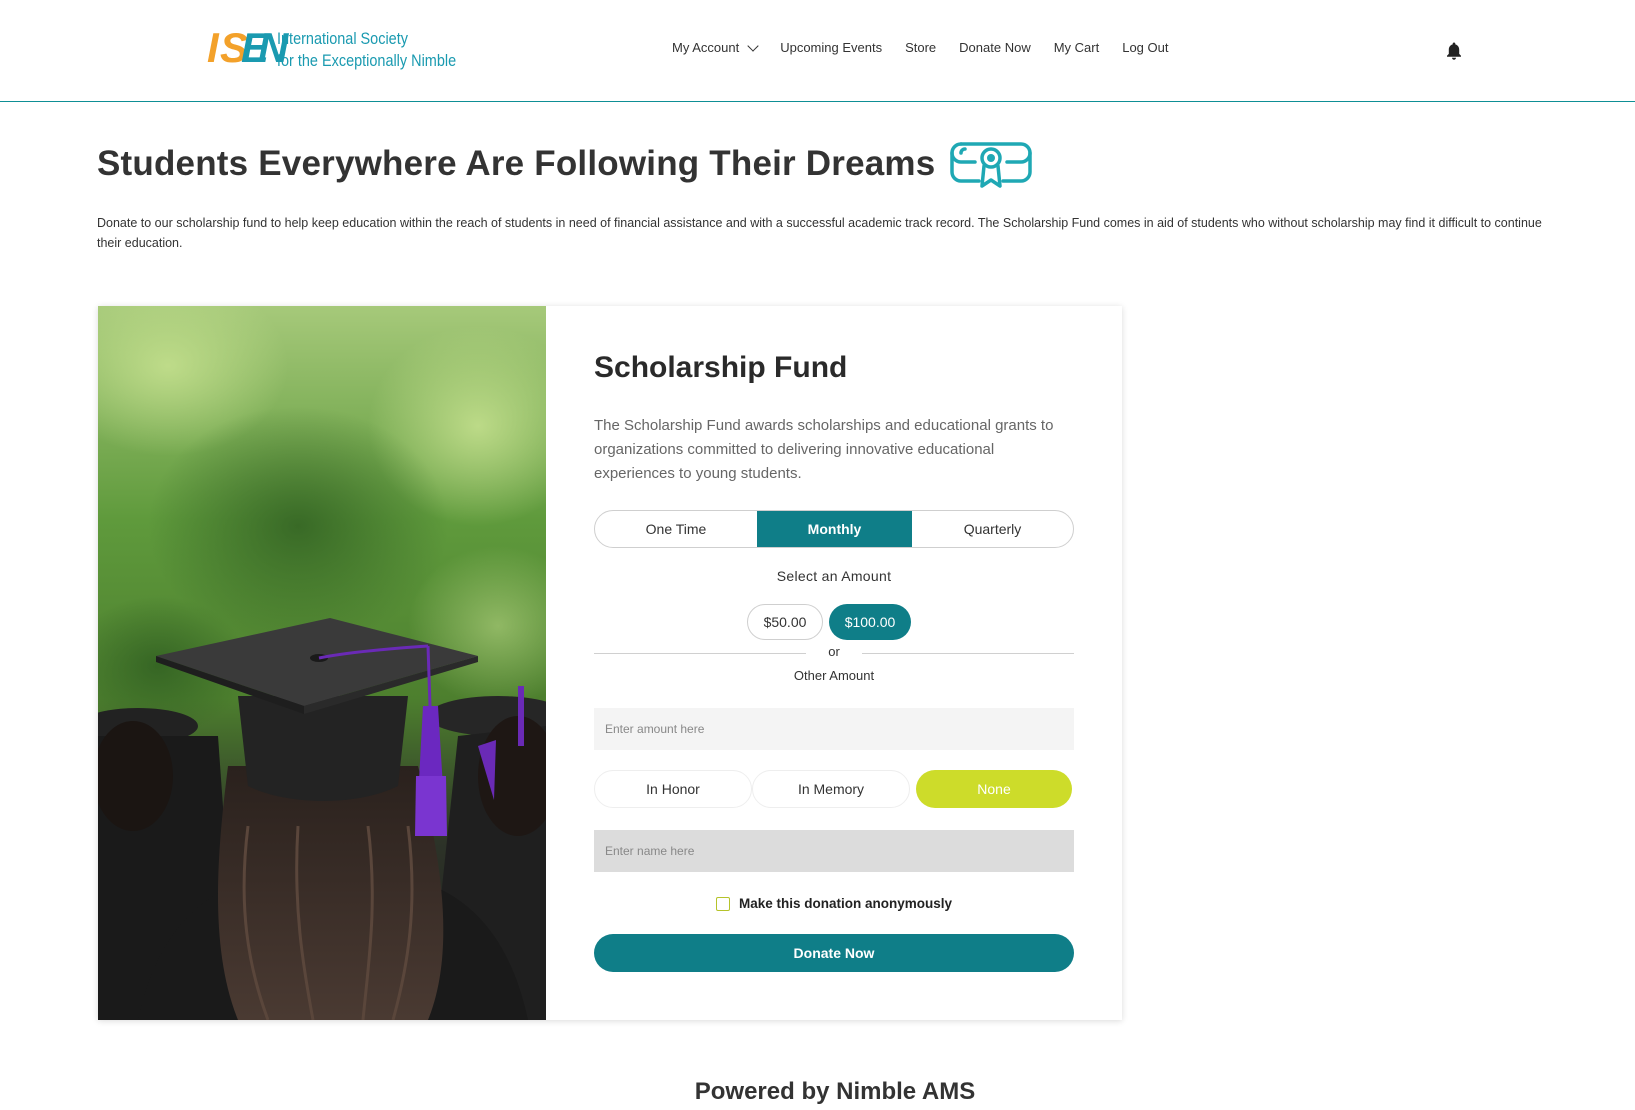 The height and width of the screenshot is (1110, 1635). I want to click on anonymous-option: Make this donation anonymously, so click(834, 903).